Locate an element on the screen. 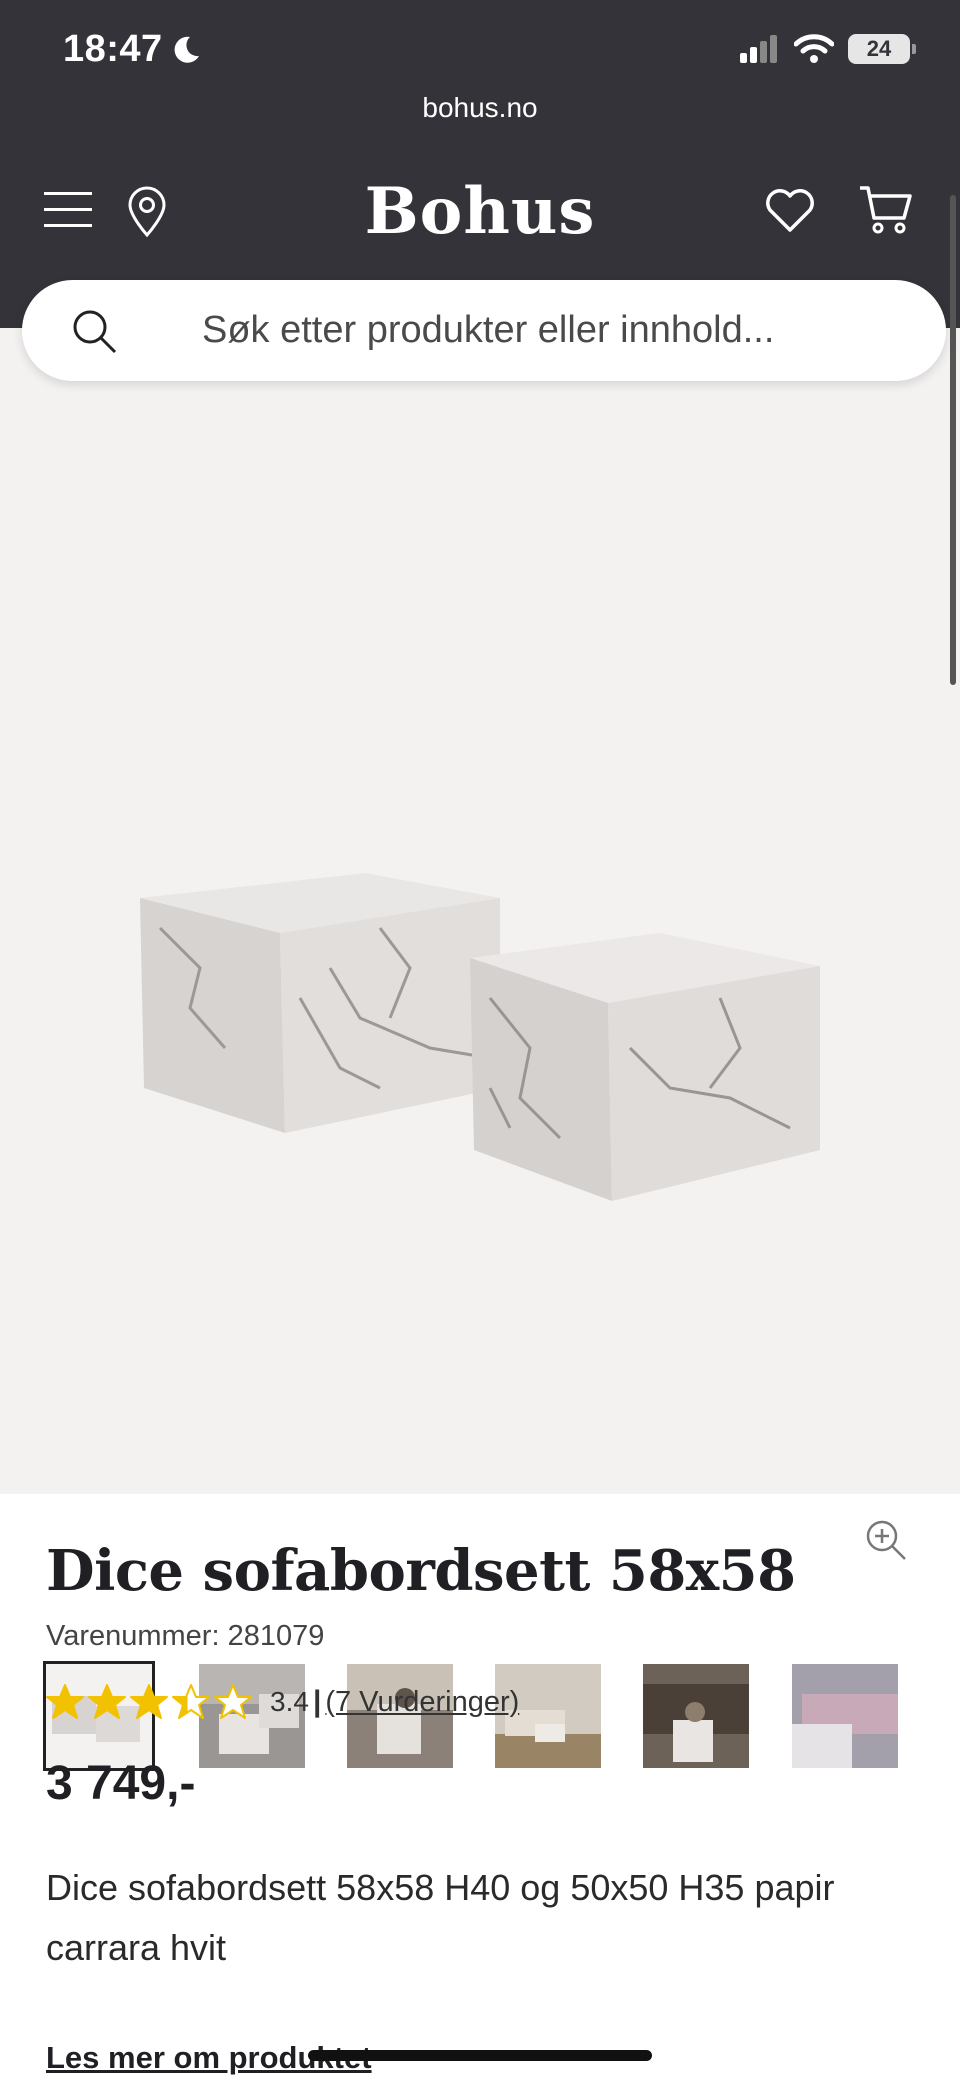 The height and width of the screenshot is (2078, 960). wifi-icon is located at coordinates (814, 48).